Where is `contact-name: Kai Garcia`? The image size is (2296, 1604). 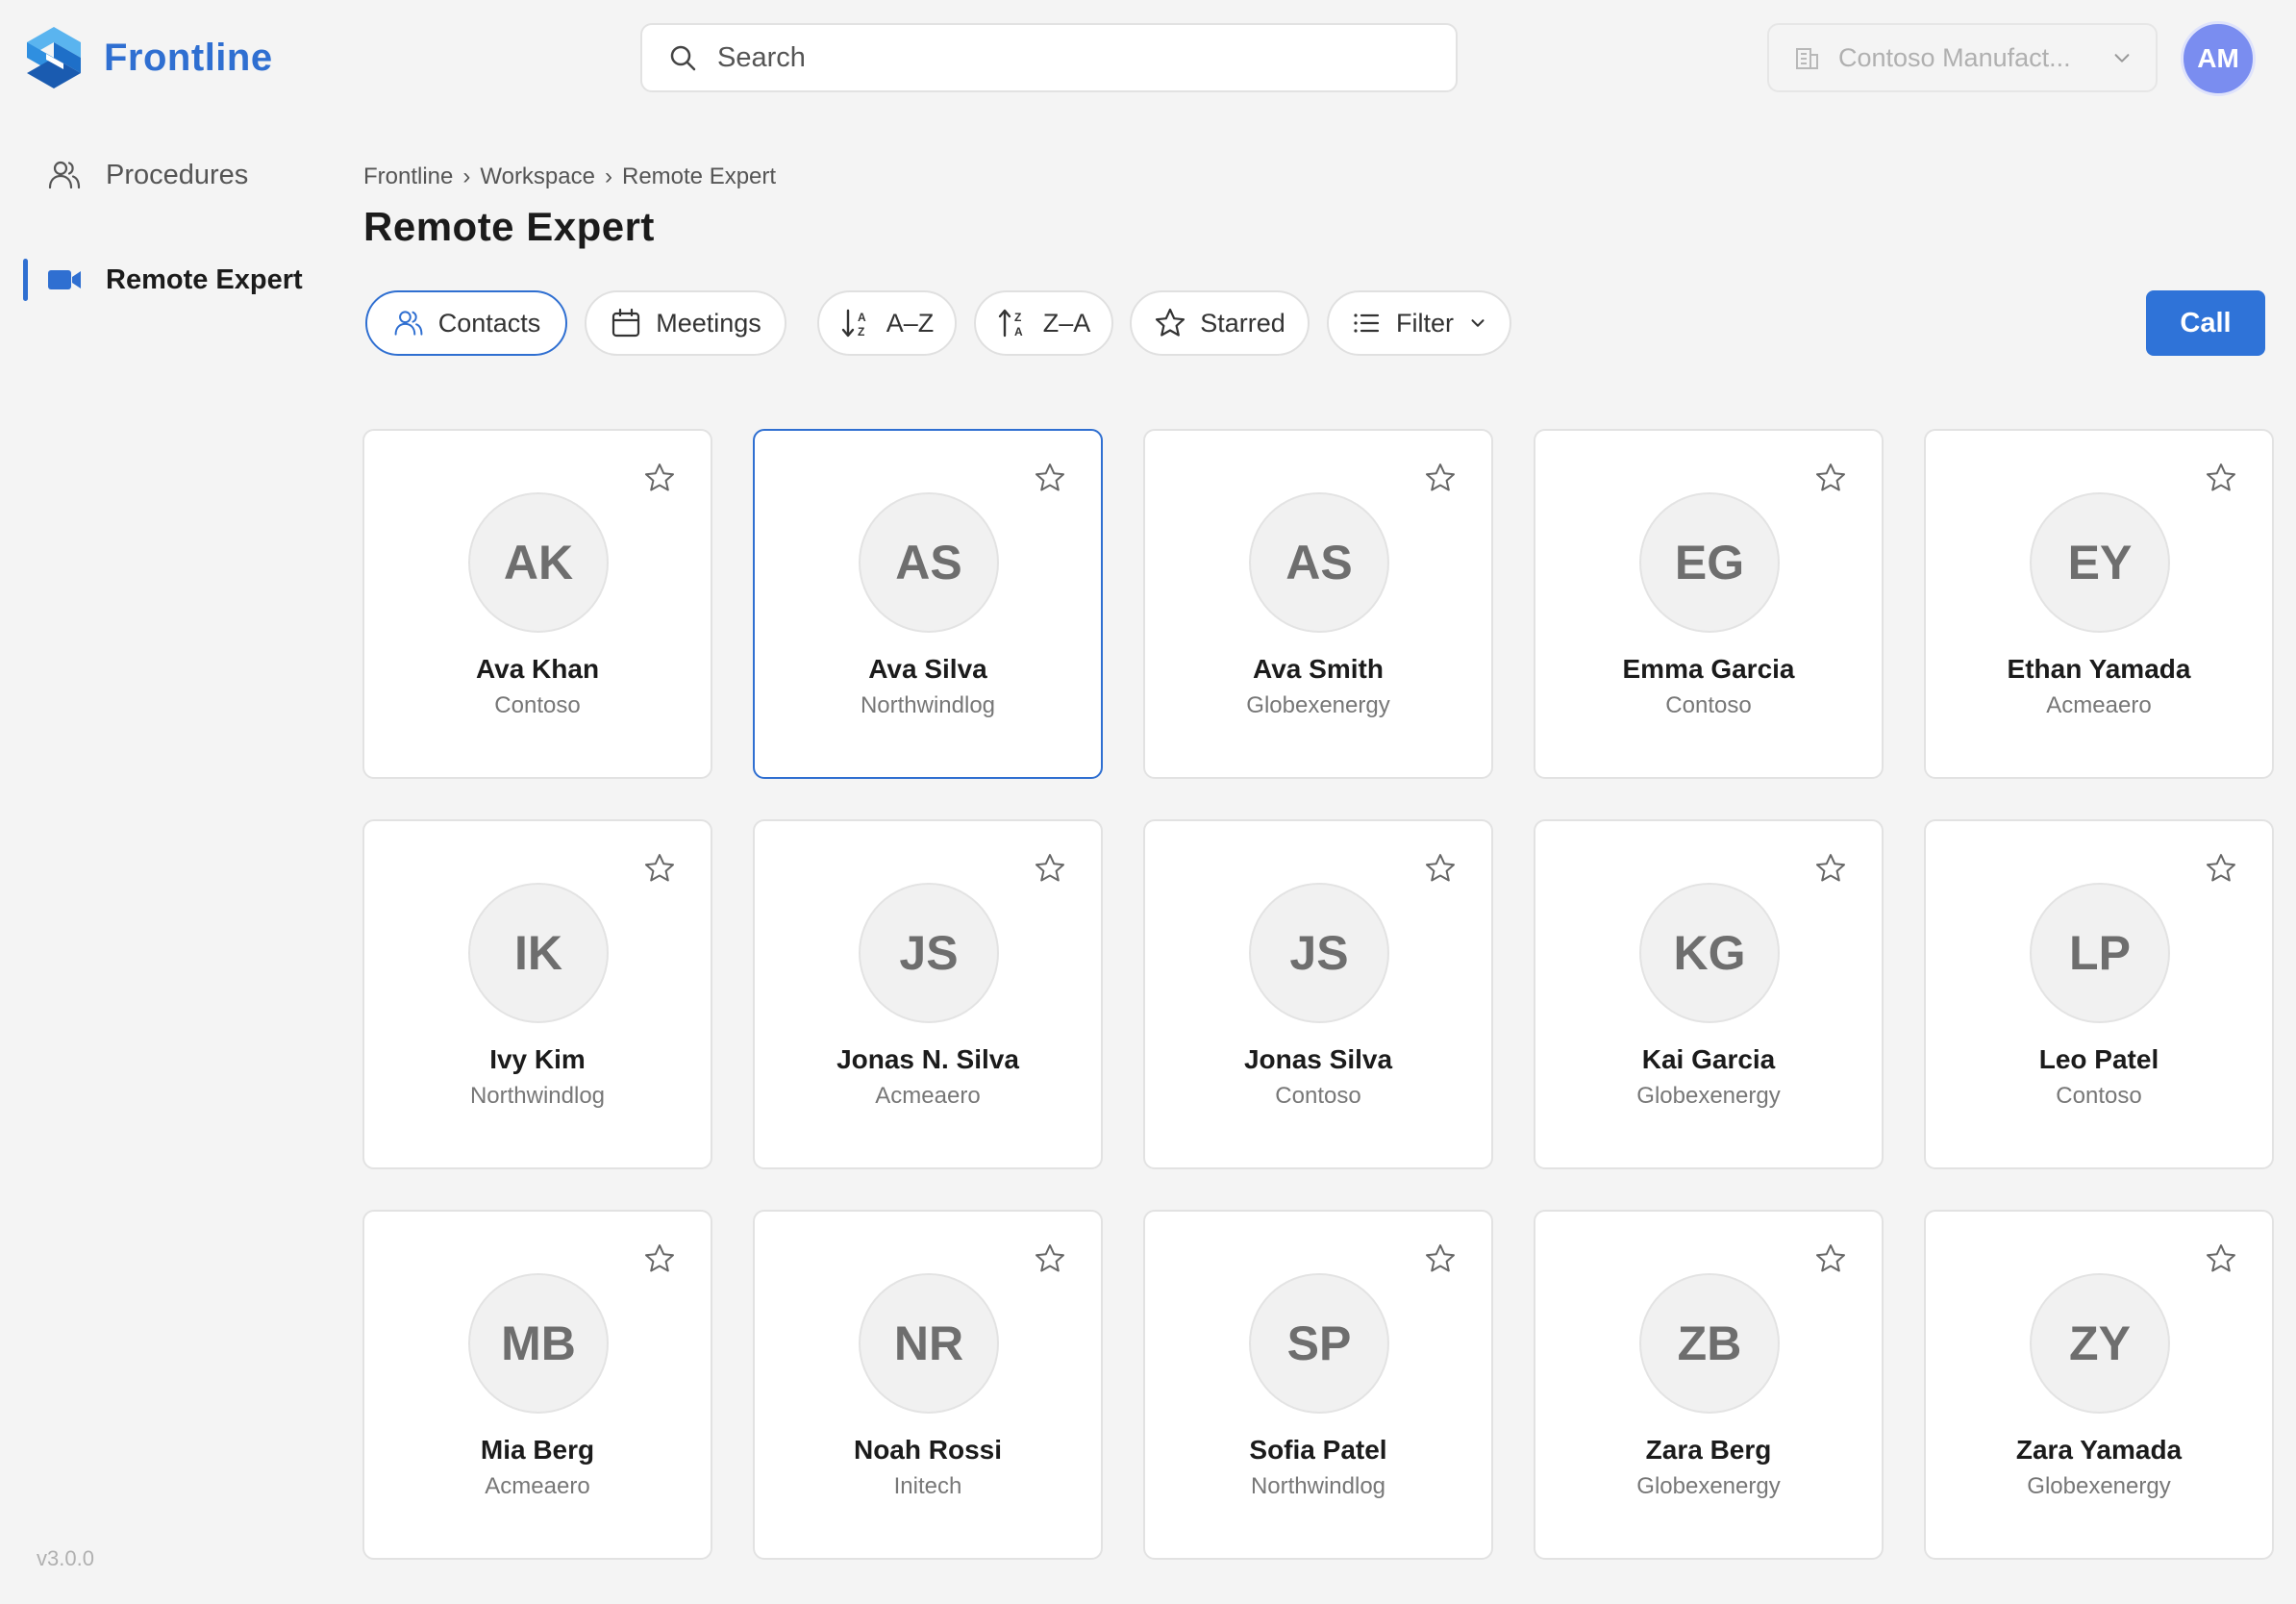 contact-name: Kai Garcia is located at coordinates (1708, 1059).